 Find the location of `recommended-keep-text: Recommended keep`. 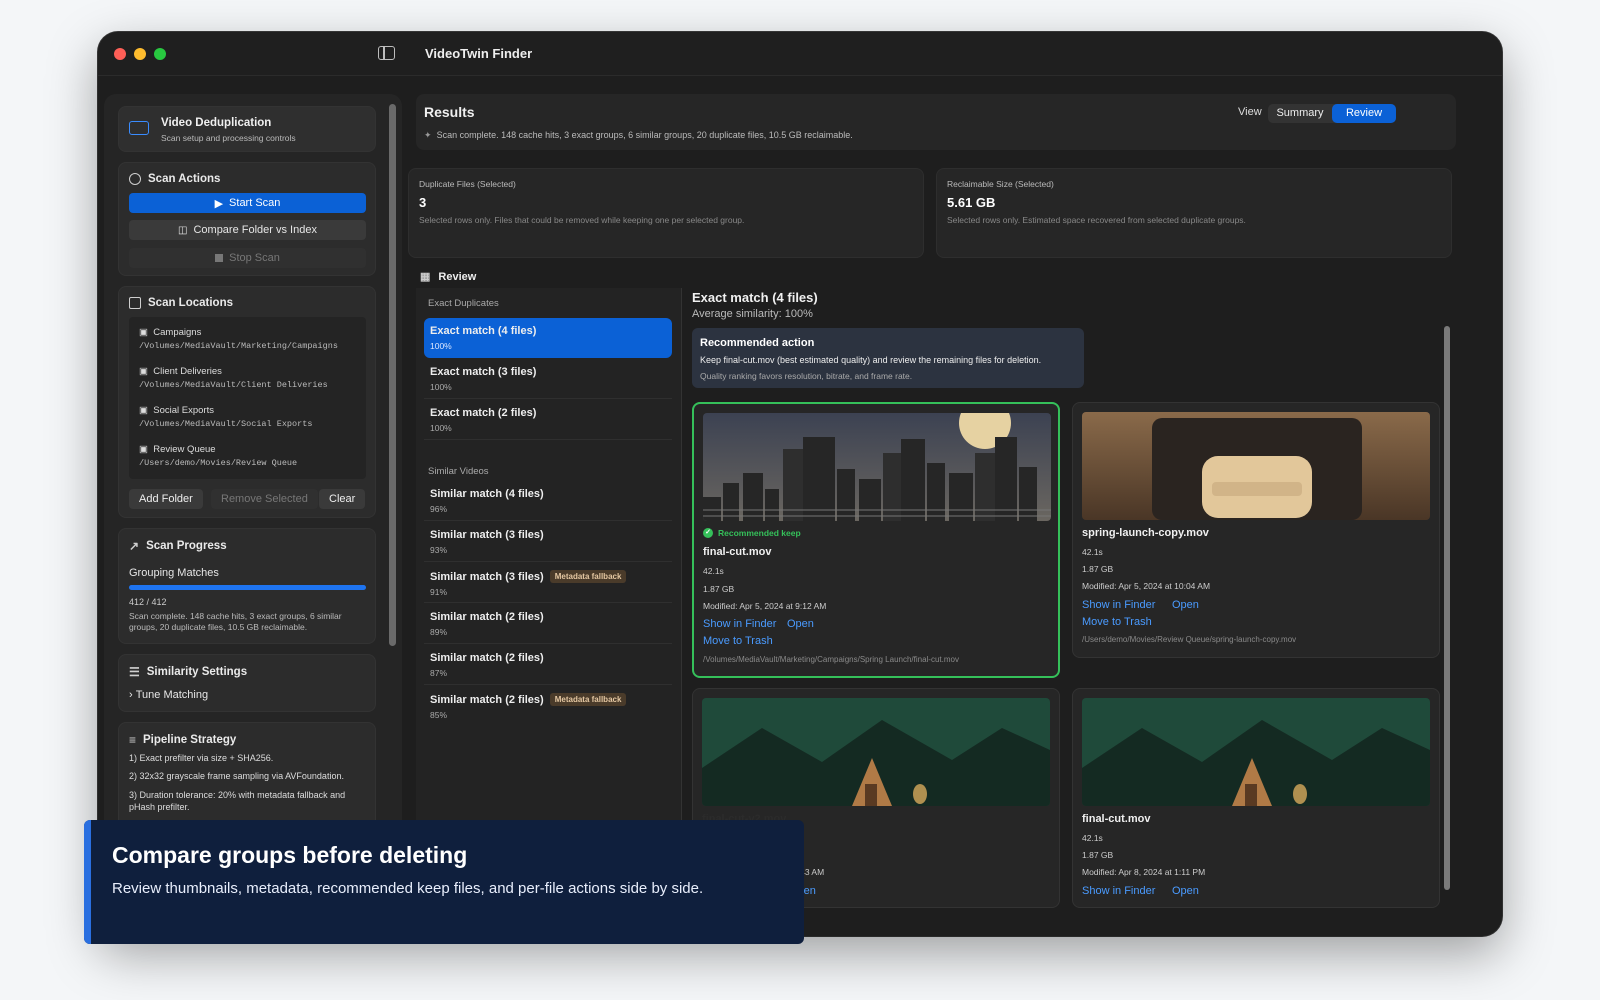

recommended-keep-text: Recommended keep is located at coordinates (759, 533).